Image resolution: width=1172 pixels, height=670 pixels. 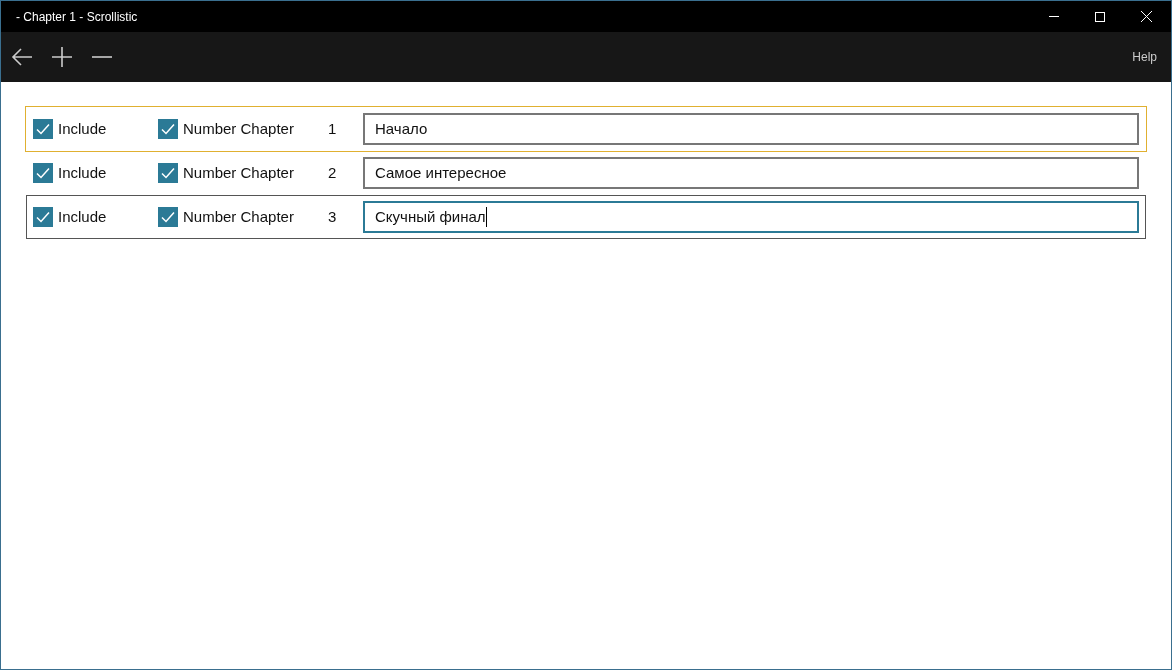 What do you see at coordinates (751, 173) in the screenshot?
I see `input-field: Самое интересное` at bounding box center [751, 173].